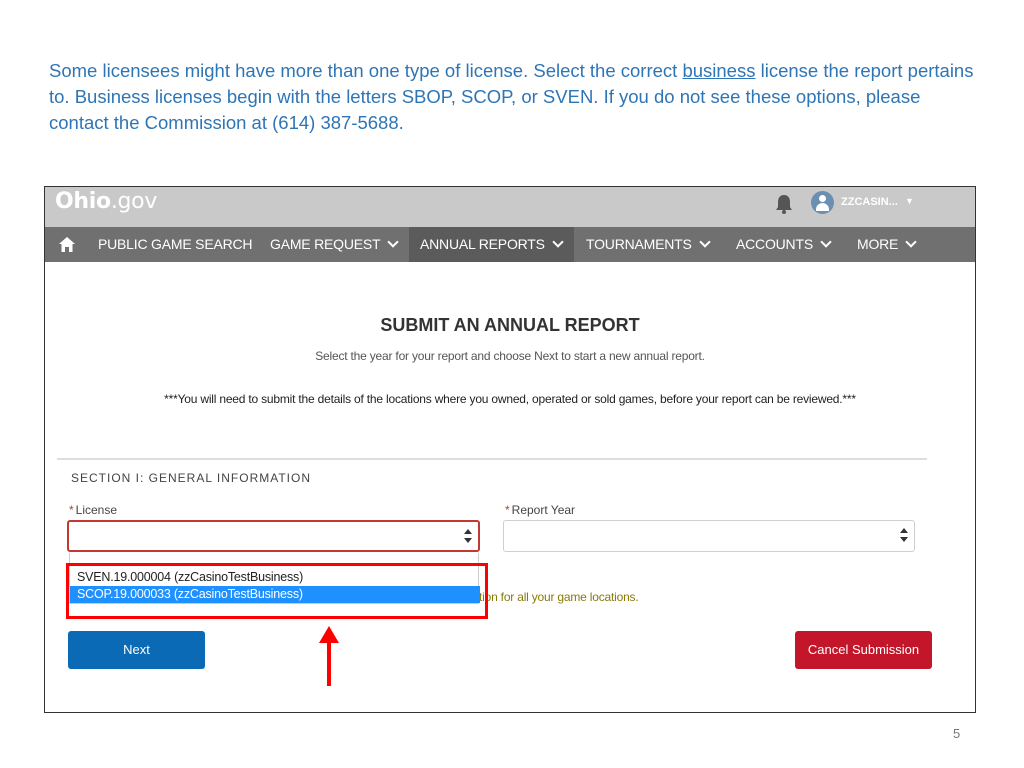 Image resolution: width=1024 pixels, height=768 pixels. What do you see at coordinates (277, 591) in the screenshot?
I see `highlight-box` at bounding box center [277, 591].